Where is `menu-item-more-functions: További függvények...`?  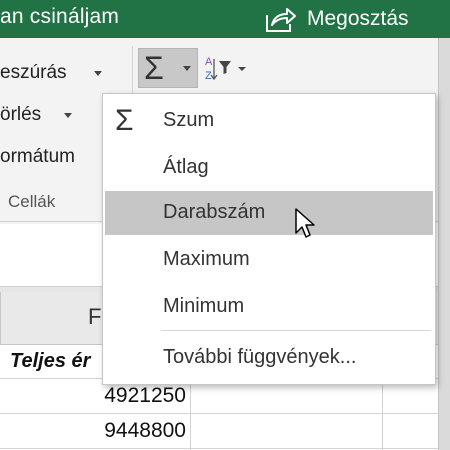
menu-item-more-functions: További függvények... is located at coordinates (269, 358).